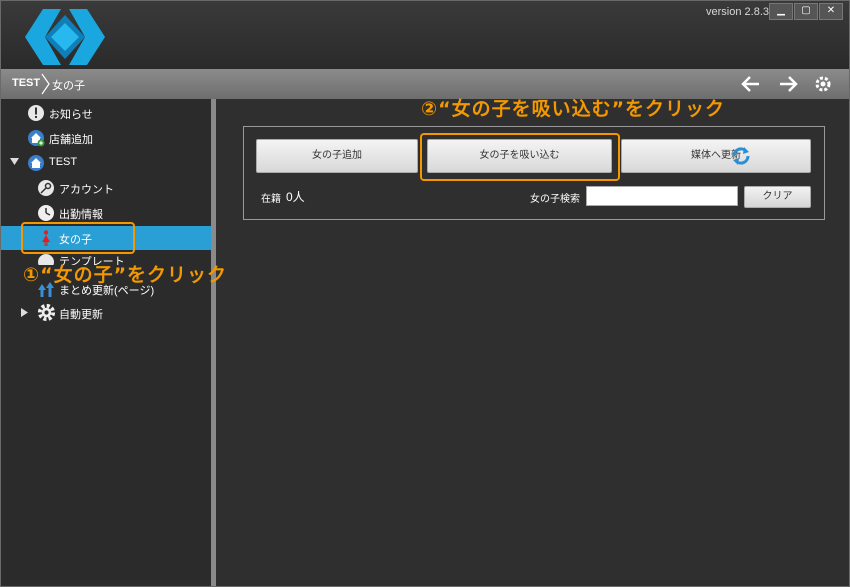 This screenshot has width=850, height=587. What do you see at coordinates (106, 313) in the screenshot?
I see `sidebar-item-auto-update: 自動更新` at bounding box center [106, 313].